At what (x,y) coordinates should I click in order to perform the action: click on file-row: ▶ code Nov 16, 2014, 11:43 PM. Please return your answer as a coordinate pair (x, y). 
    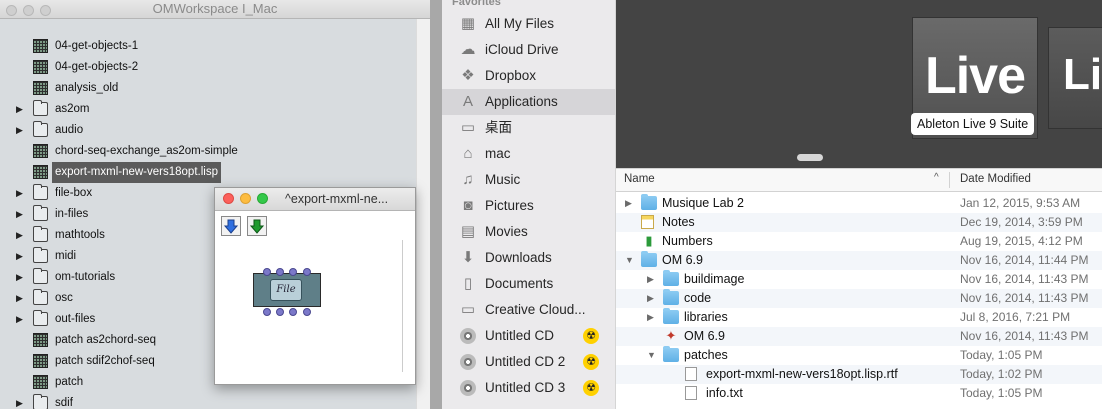
    Looking at the image, I should click on (859, 298).